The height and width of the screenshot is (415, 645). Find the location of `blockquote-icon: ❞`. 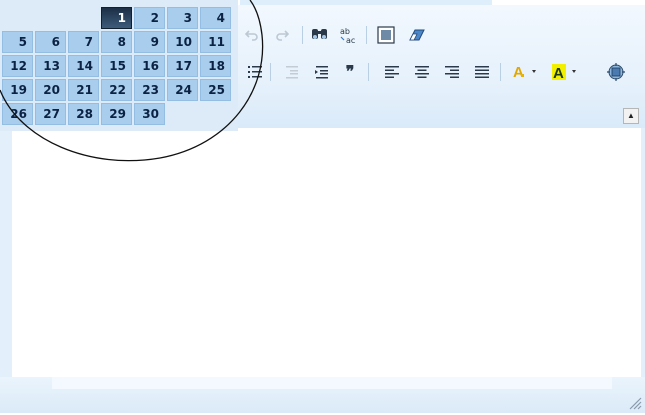

blockquote-icon: ❞ is located at coordinates (350, 72).